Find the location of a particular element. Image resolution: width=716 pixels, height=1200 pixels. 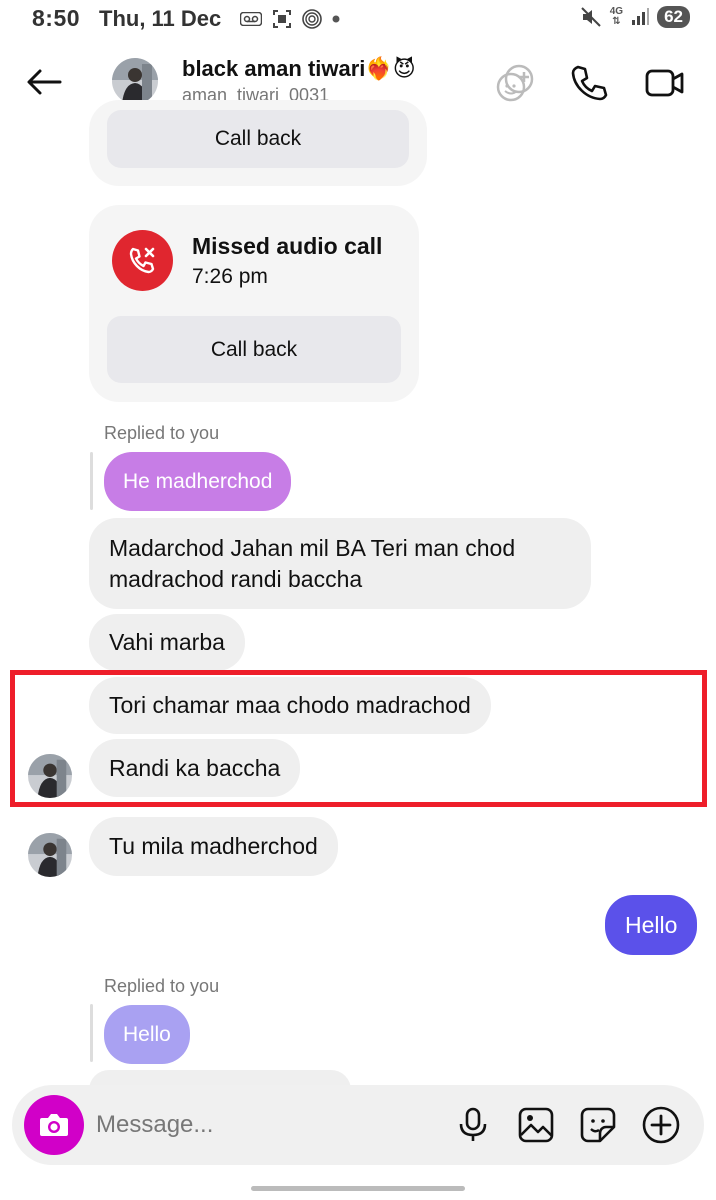

missed-call-title: Missed audio call is located at coordinates (287, 246).